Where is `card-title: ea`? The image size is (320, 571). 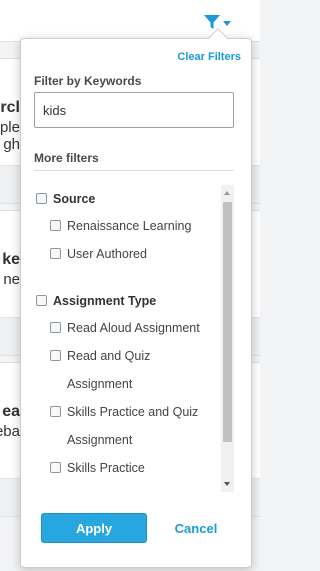 card-title: ea is located at coordinates (11, 411).